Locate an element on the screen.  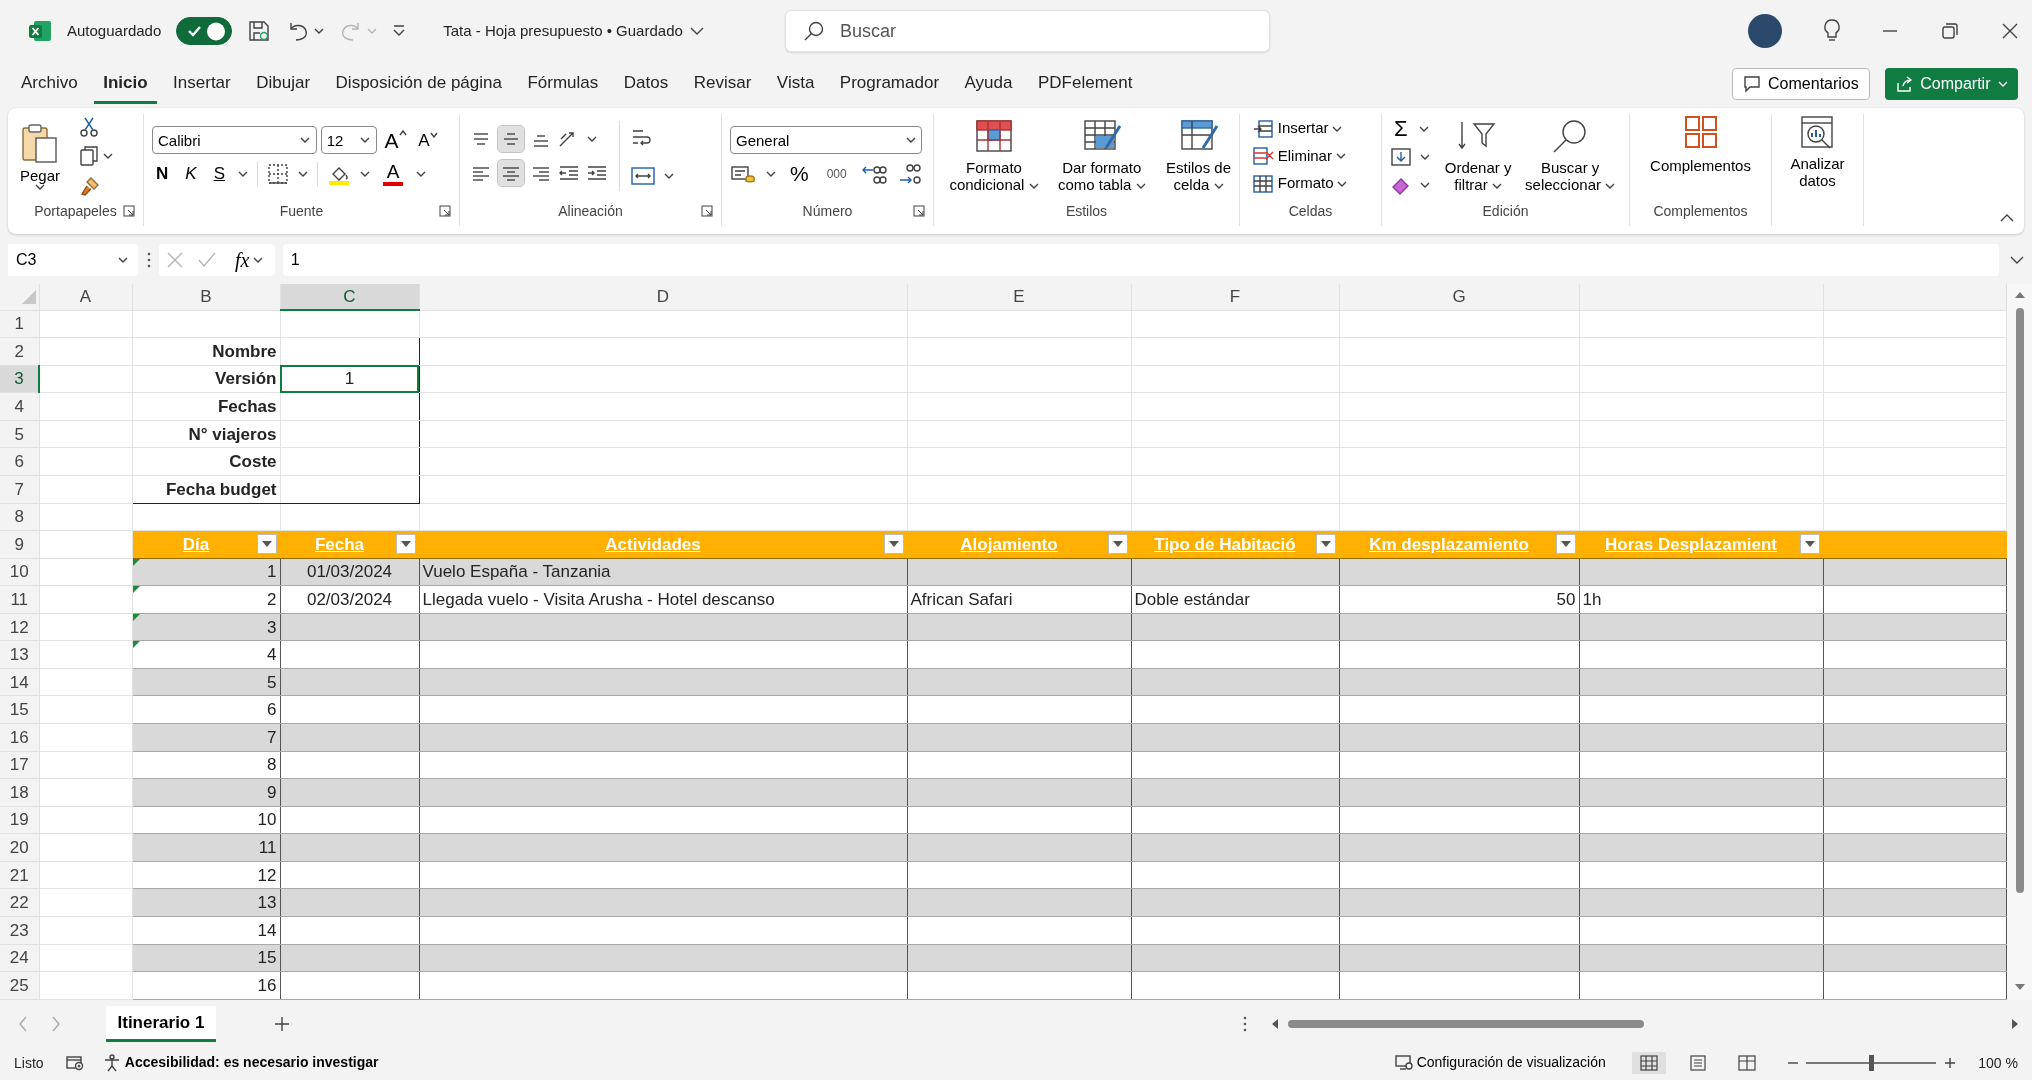
menu-tab: Insertar is located at coordinates (202, 84).